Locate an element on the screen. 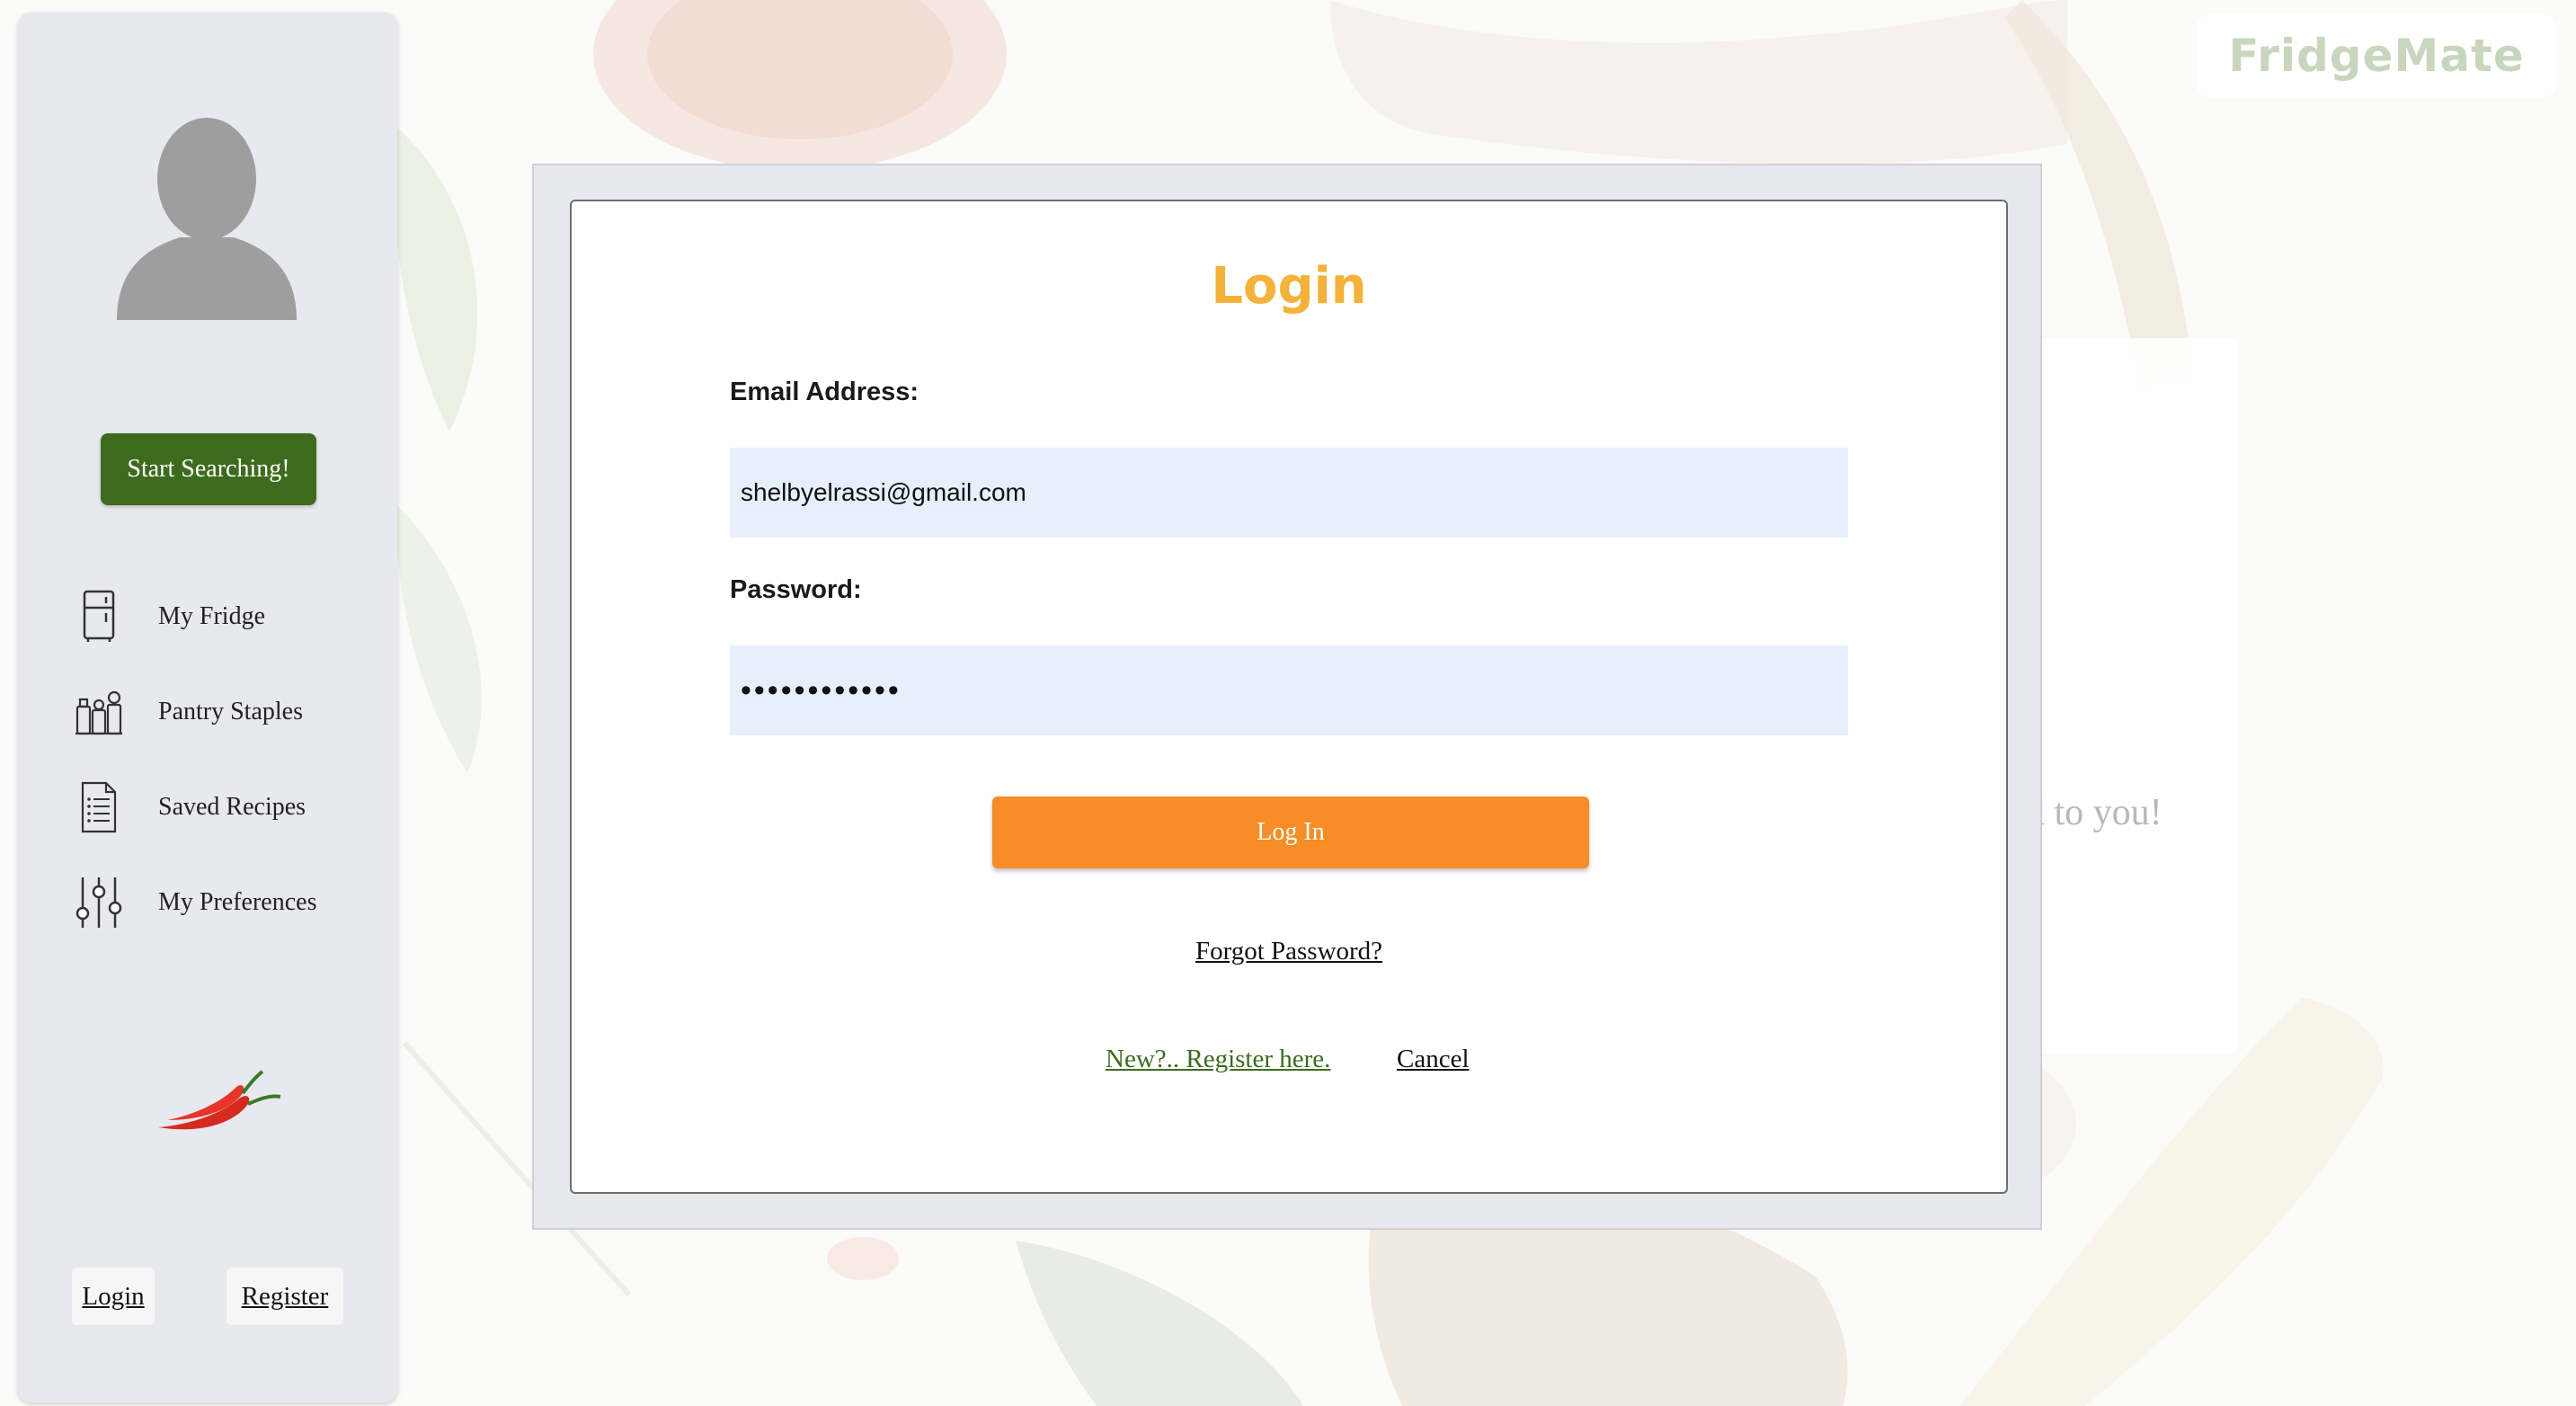 The width and height of the screenshot is (2576, 1406). sidebar-register-link: Register is located at coordinates (285, 1296).